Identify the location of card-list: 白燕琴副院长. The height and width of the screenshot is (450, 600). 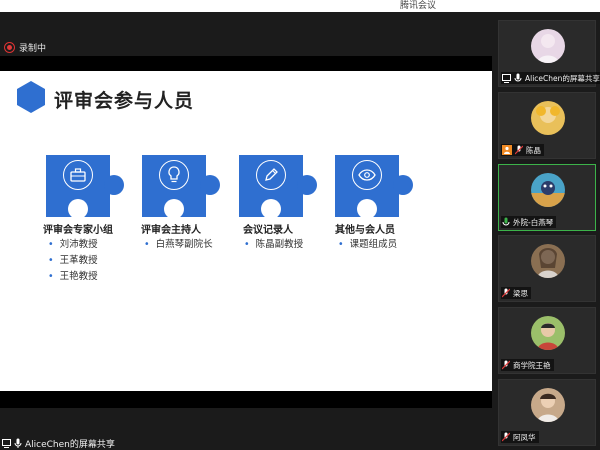
(178, 245).